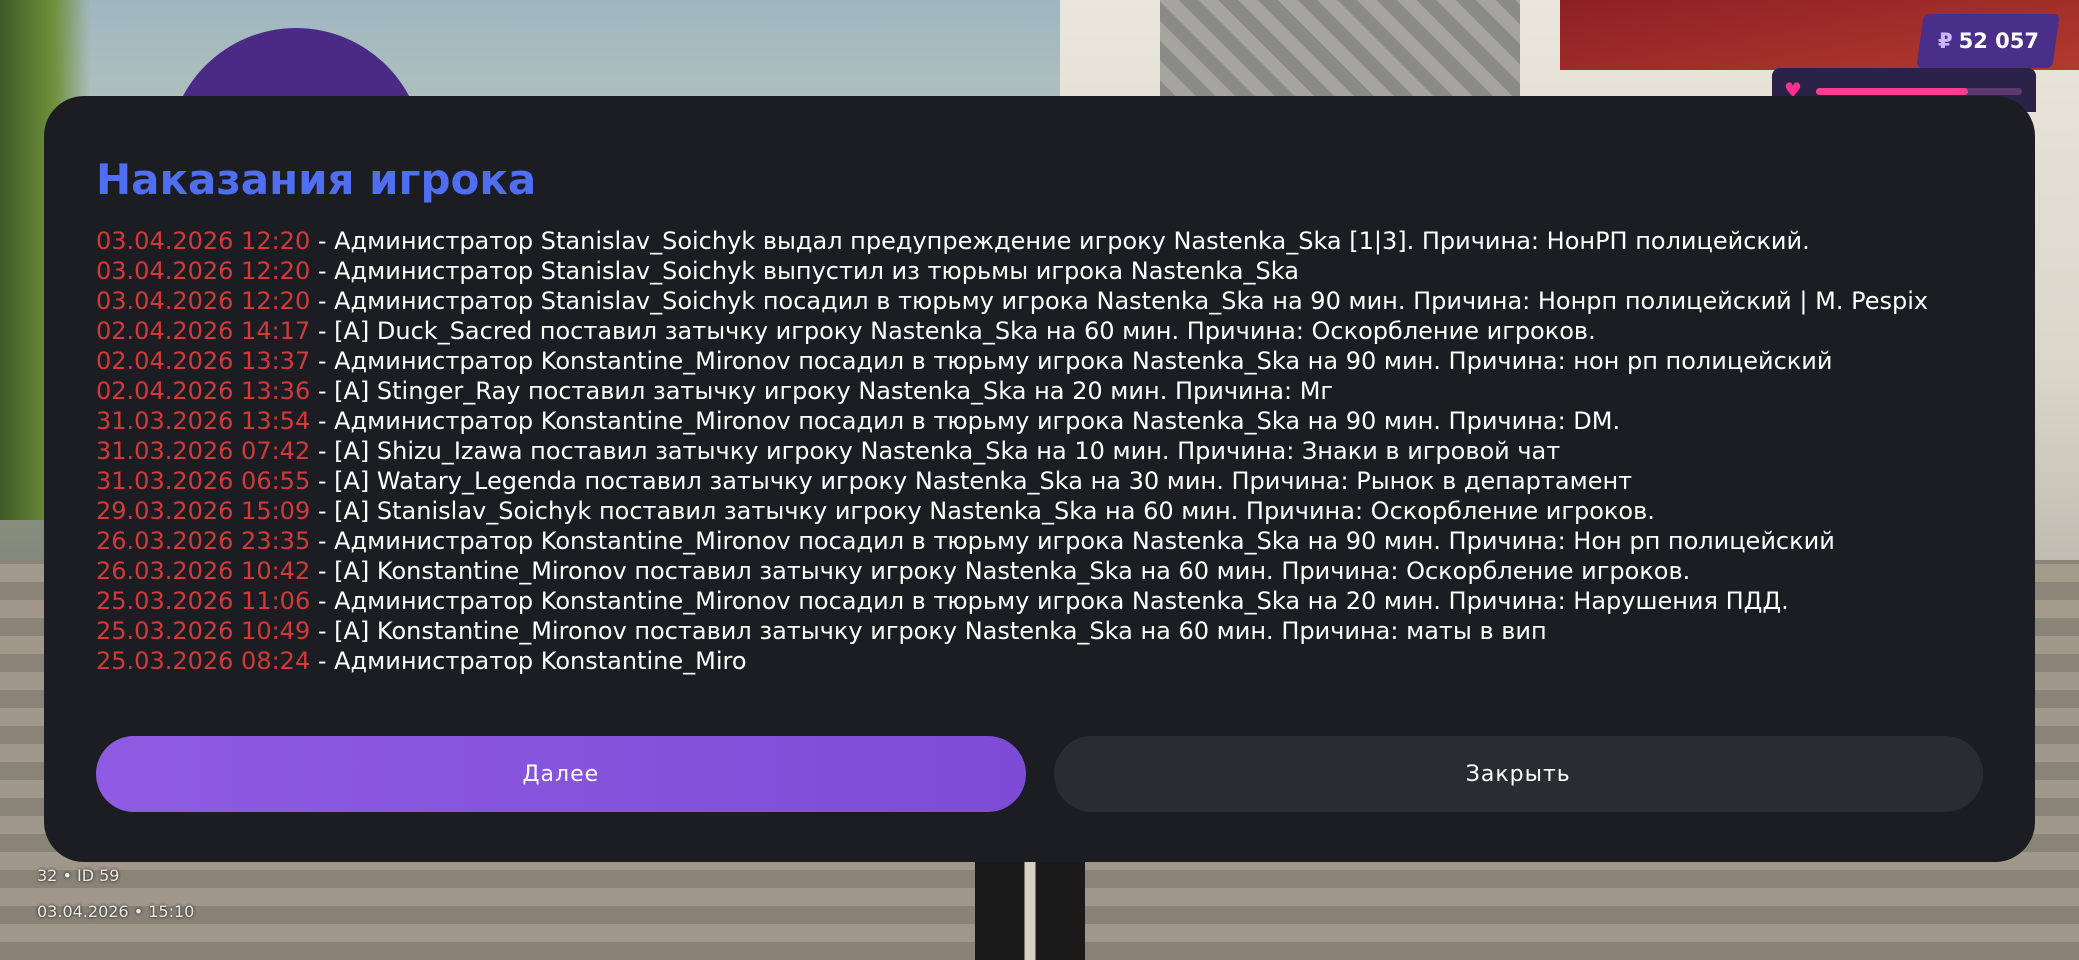 The height and width of the screenshot is (960, 2079). What do you see at coordinates (203, 421) in the screenshot?
I see `log-entry-date: 31.03.2026 13:54` at bounding box center [203, 421].